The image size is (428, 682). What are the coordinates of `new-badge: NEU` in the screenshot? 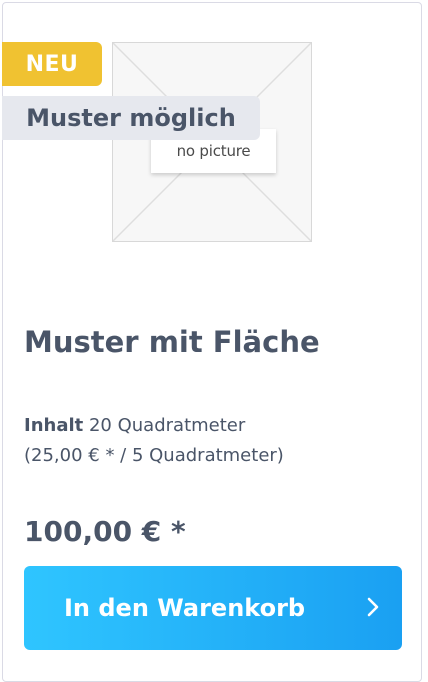 It's located at (52, 64).